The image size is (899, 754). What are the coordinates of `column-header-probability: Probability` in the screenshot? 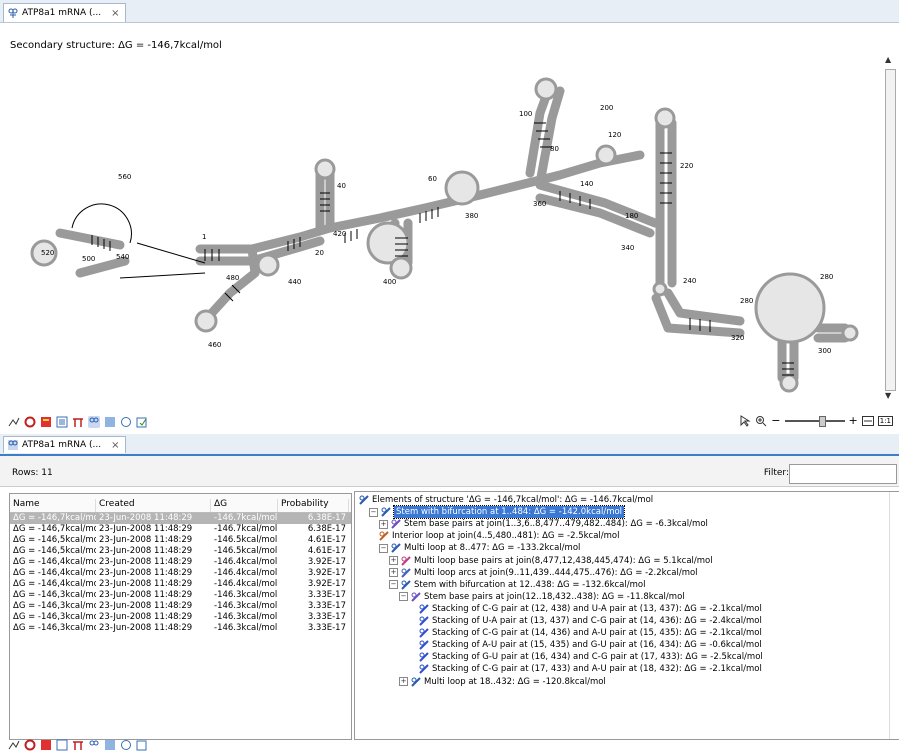 It's located at (313, 505).